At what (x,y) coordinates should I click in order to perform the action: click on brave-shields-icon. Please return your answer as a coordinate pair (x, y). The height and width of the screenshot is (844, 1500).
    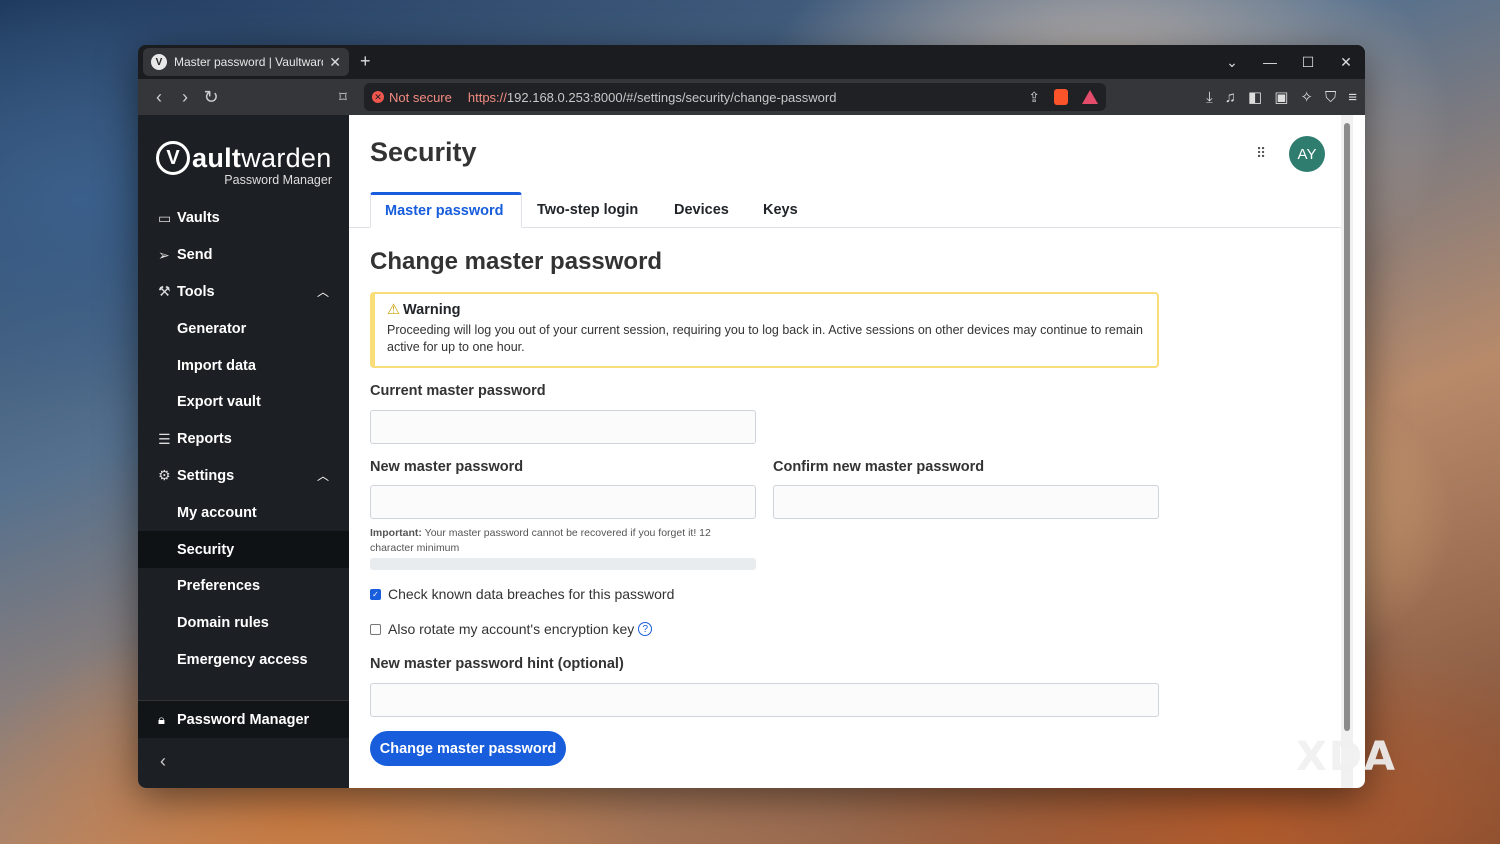
    Looking at the image, I should click on (1061, 97).